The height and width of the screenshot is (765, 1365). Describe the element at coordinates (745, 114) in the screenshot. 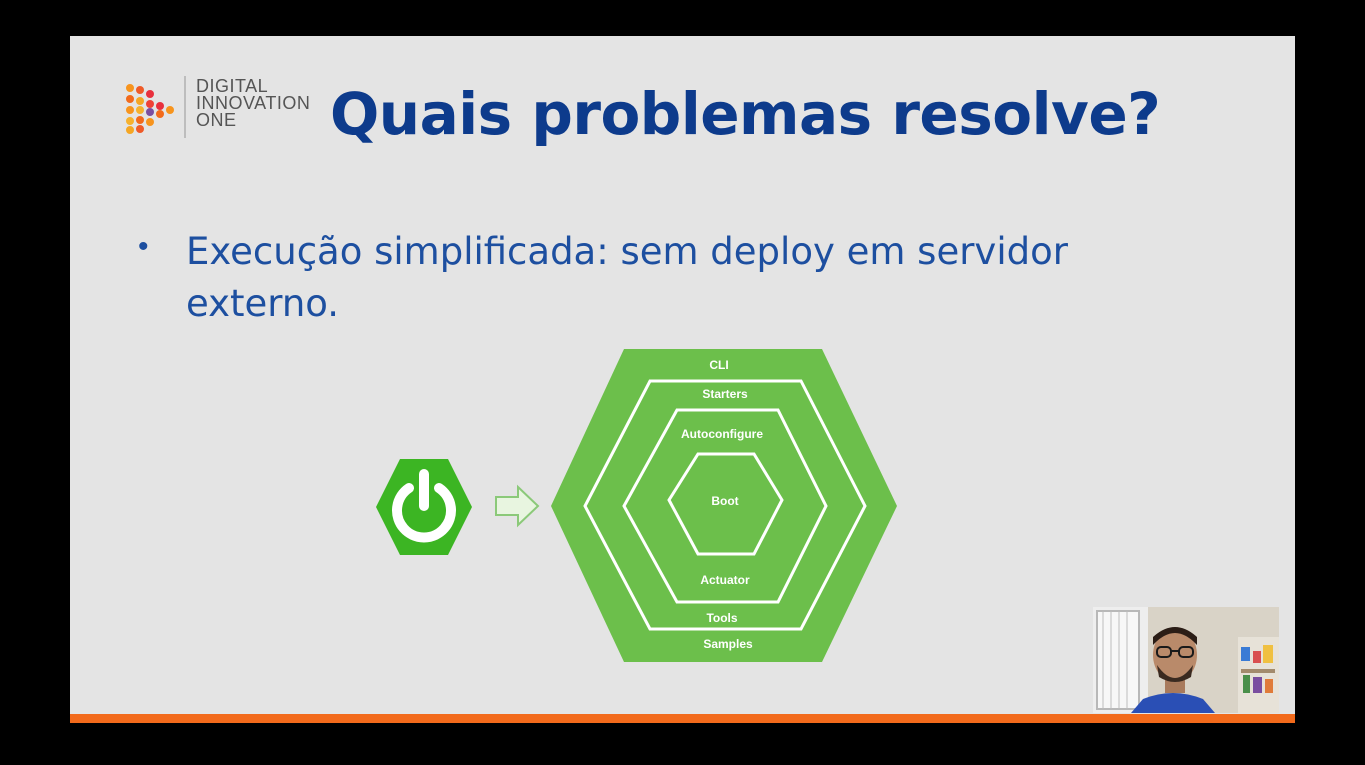

I see `slide-title: Quais problemas resolve?` at that location.